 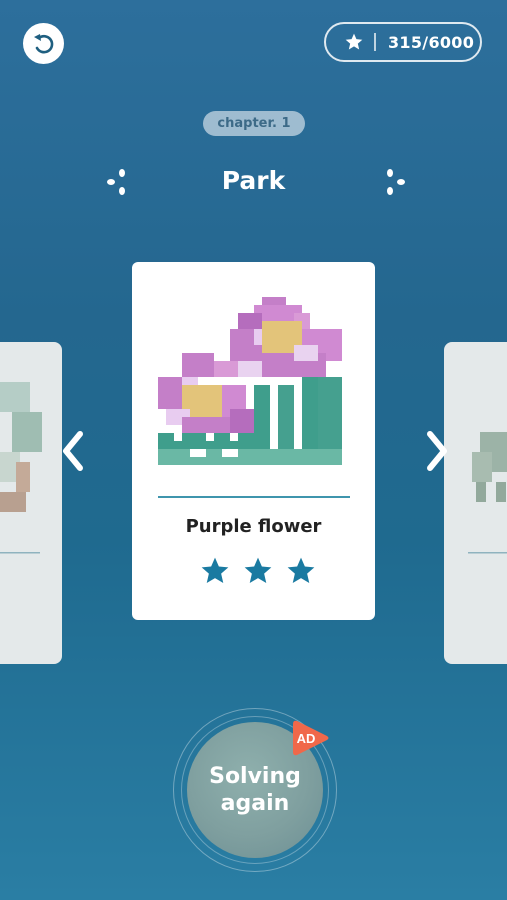 I want to click on chevron-right-icon, so click(x=437, y=451).